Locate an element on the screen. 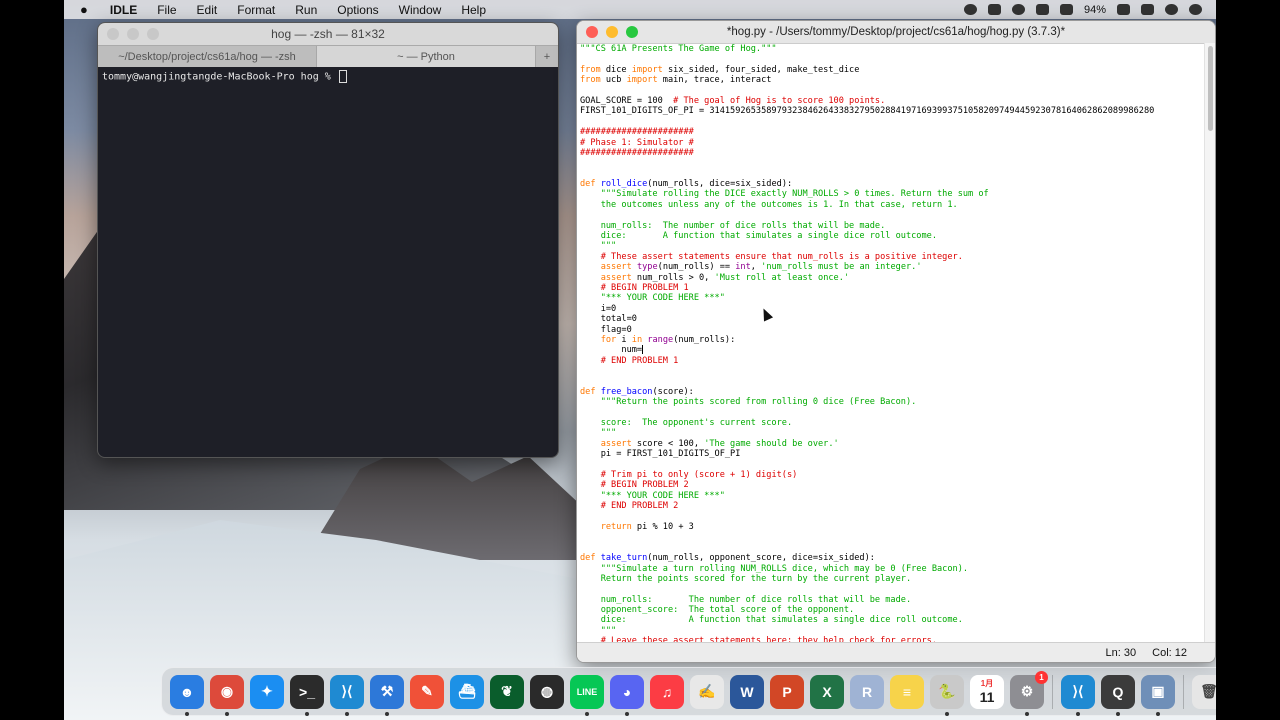 Image resolution: width=1280 pixels, height=720 pixels. code-line: # END PROBLEM 1 is located at coordinates (891, 361).